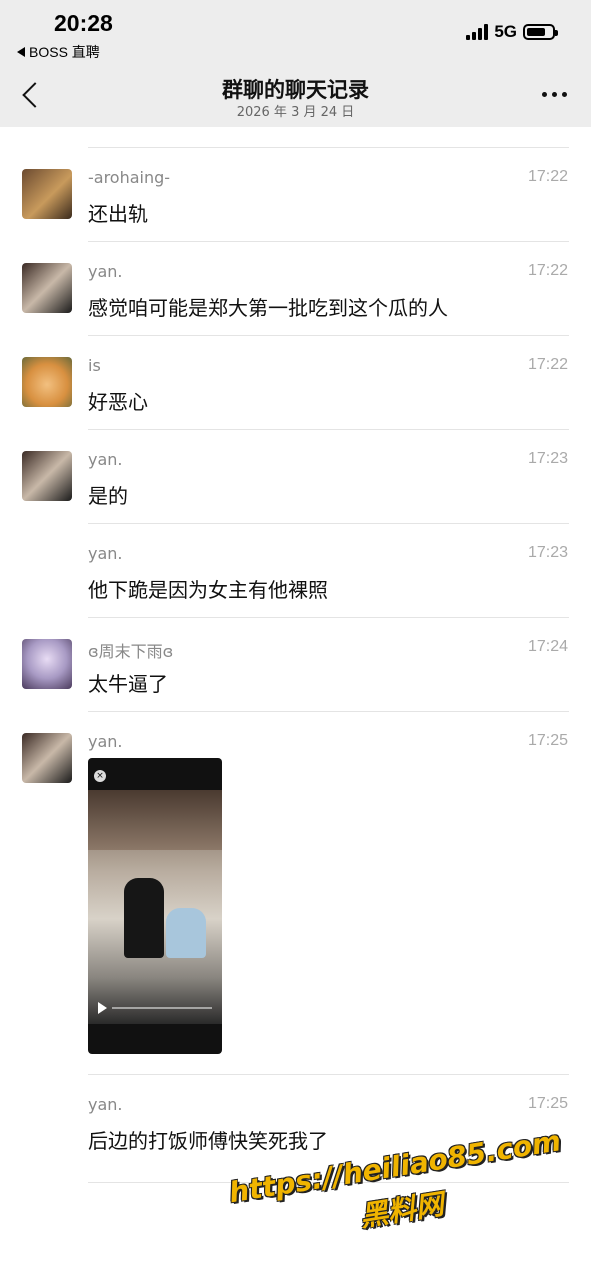  Describe the element at coordinates (186, 933) in the screenshot. I see `video-person-kneeling` at that location.